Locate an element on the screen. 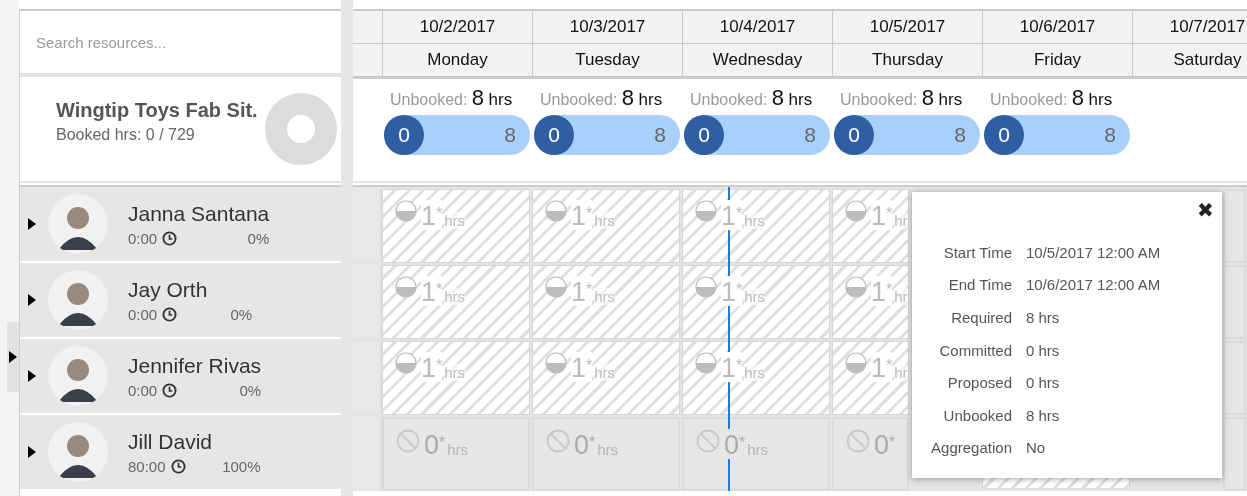 Image resolution: width=1247 pixels, height=496 pixels. resource-row: Jennifer Rivas 0:00 0% is located at coordinates (180, 377).